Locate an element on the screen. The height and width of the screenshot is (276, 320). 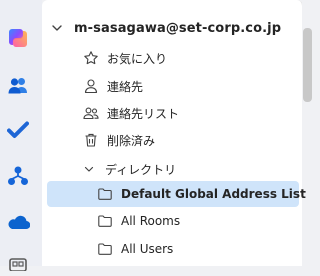
account-header: m-sasagawa@set-corp.co.jp is located at coordinates (174, 28).